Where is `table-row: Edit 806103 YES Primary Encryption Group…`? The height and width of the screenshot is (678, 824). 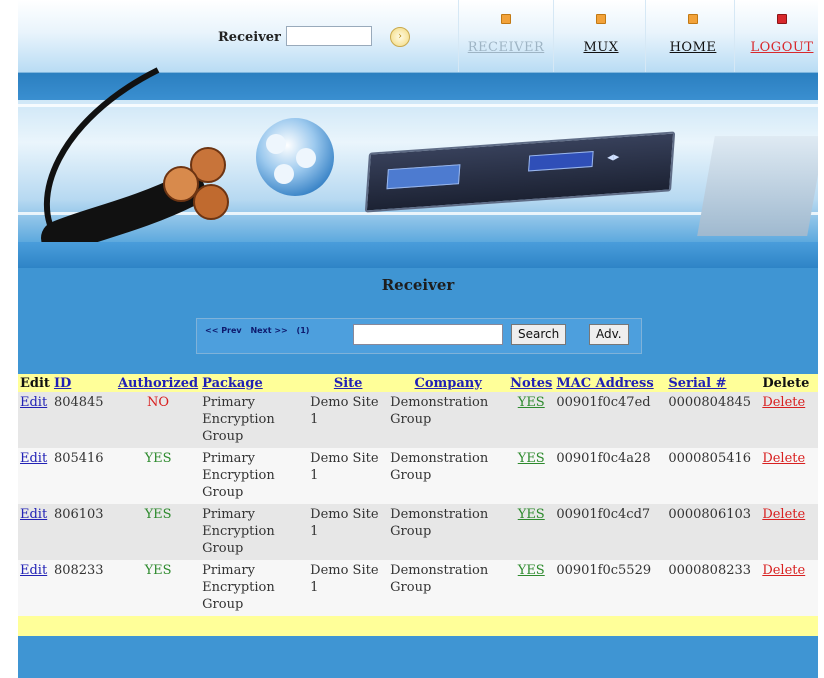
table-row: Edit 806103 YES Primary Encryption Group… is located at coordinates (418, 532).